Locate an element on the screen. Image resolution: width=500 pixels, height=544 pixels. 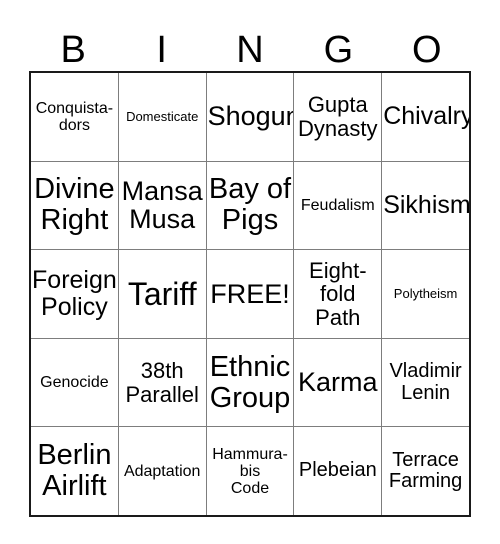
bingo-cell-g3: Eight- fold Path is located at coordinates (337, 294).